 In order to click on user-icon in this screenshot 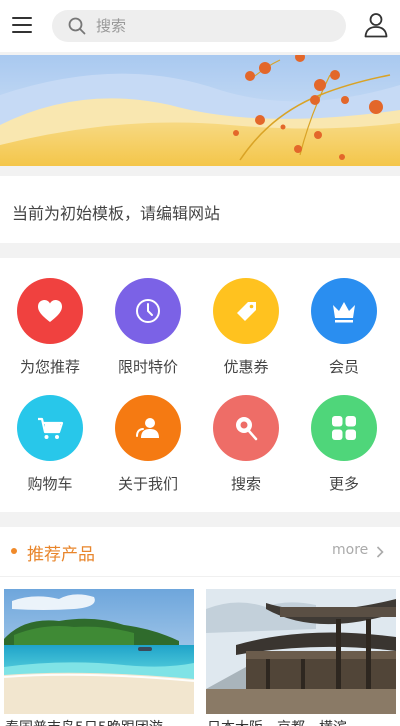, I will do `click(376, 25)`.